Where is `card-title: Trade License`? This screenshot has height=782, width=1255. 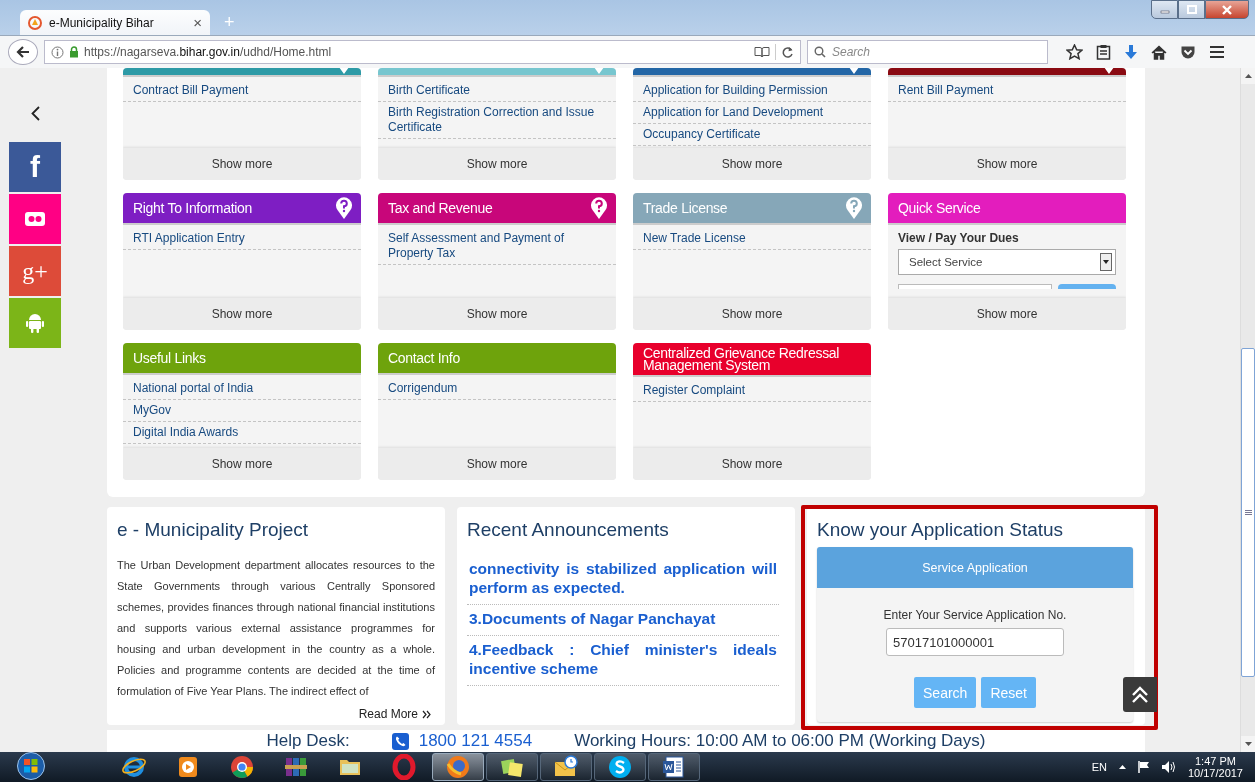
card-title: Trade License is located at coordinates (685, 208).